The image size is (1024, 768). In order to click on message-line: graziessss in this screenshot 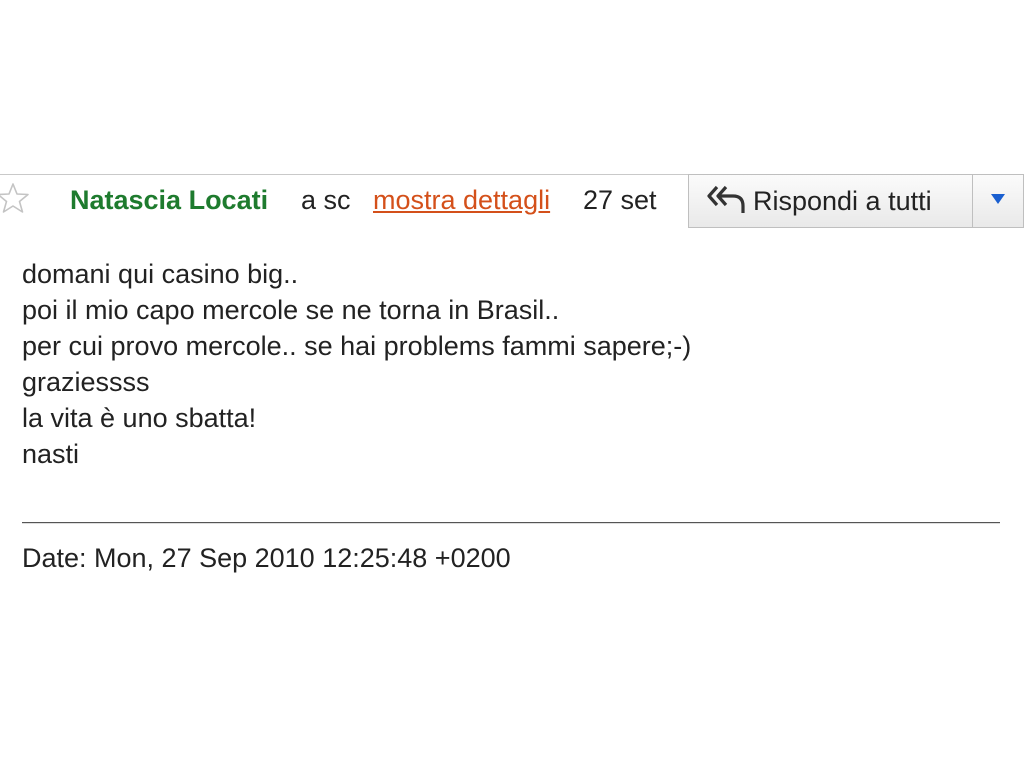, I will do `click(86, 382)`.